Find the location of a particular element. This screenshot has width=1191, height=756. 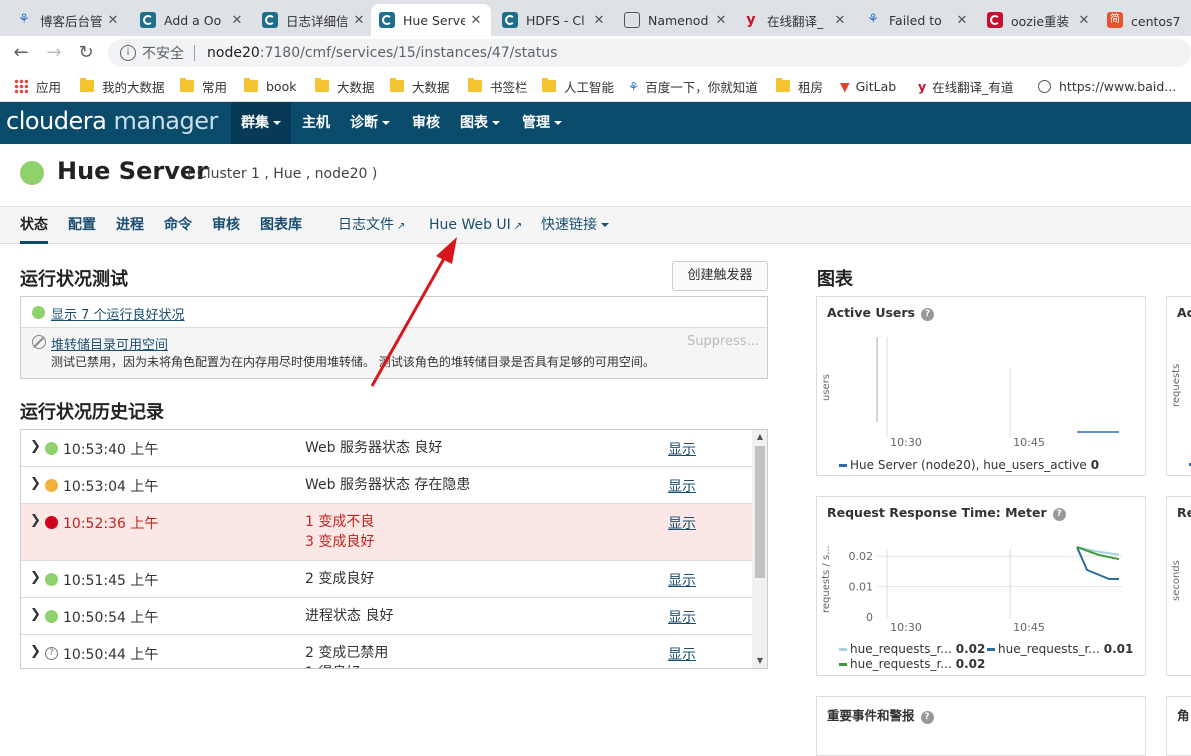

bookmark-item: 我的大数据 is located at coordinates (122, 86).